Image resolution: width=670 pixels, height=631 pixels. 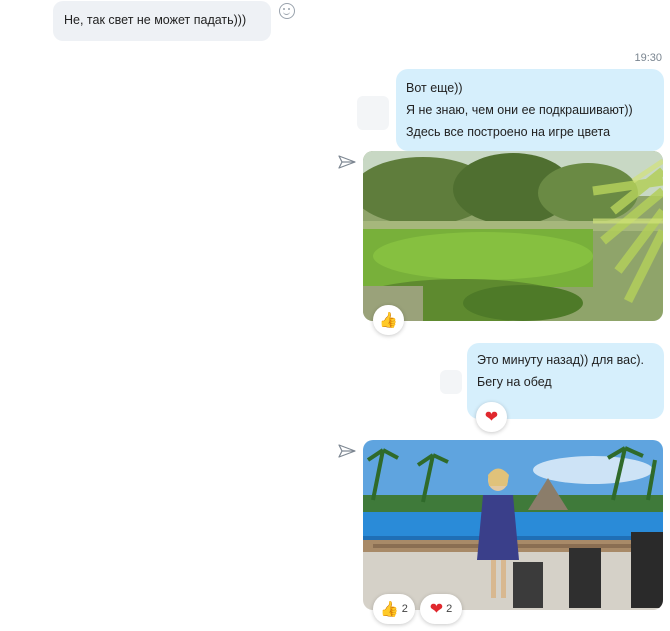 I want to click on photo-lagoon, so click(x=513, y=236).